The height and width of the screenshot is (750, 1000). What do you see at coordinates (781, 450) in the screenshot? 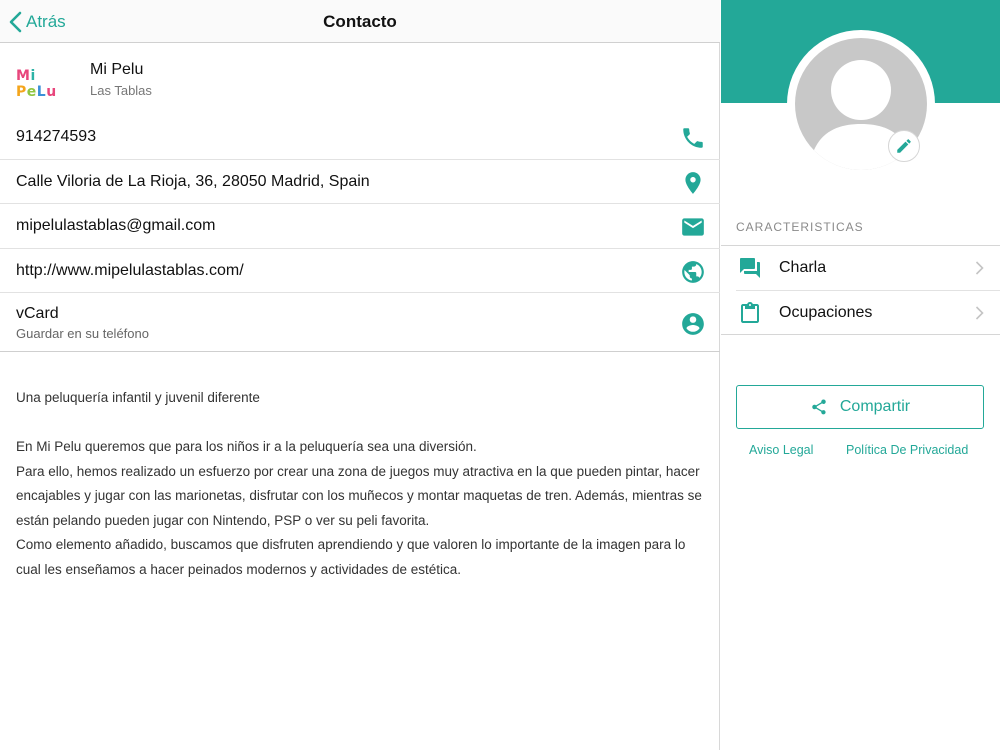
I see `legal-notice-link: Aviso Legal` at bounding box center [781, 450].